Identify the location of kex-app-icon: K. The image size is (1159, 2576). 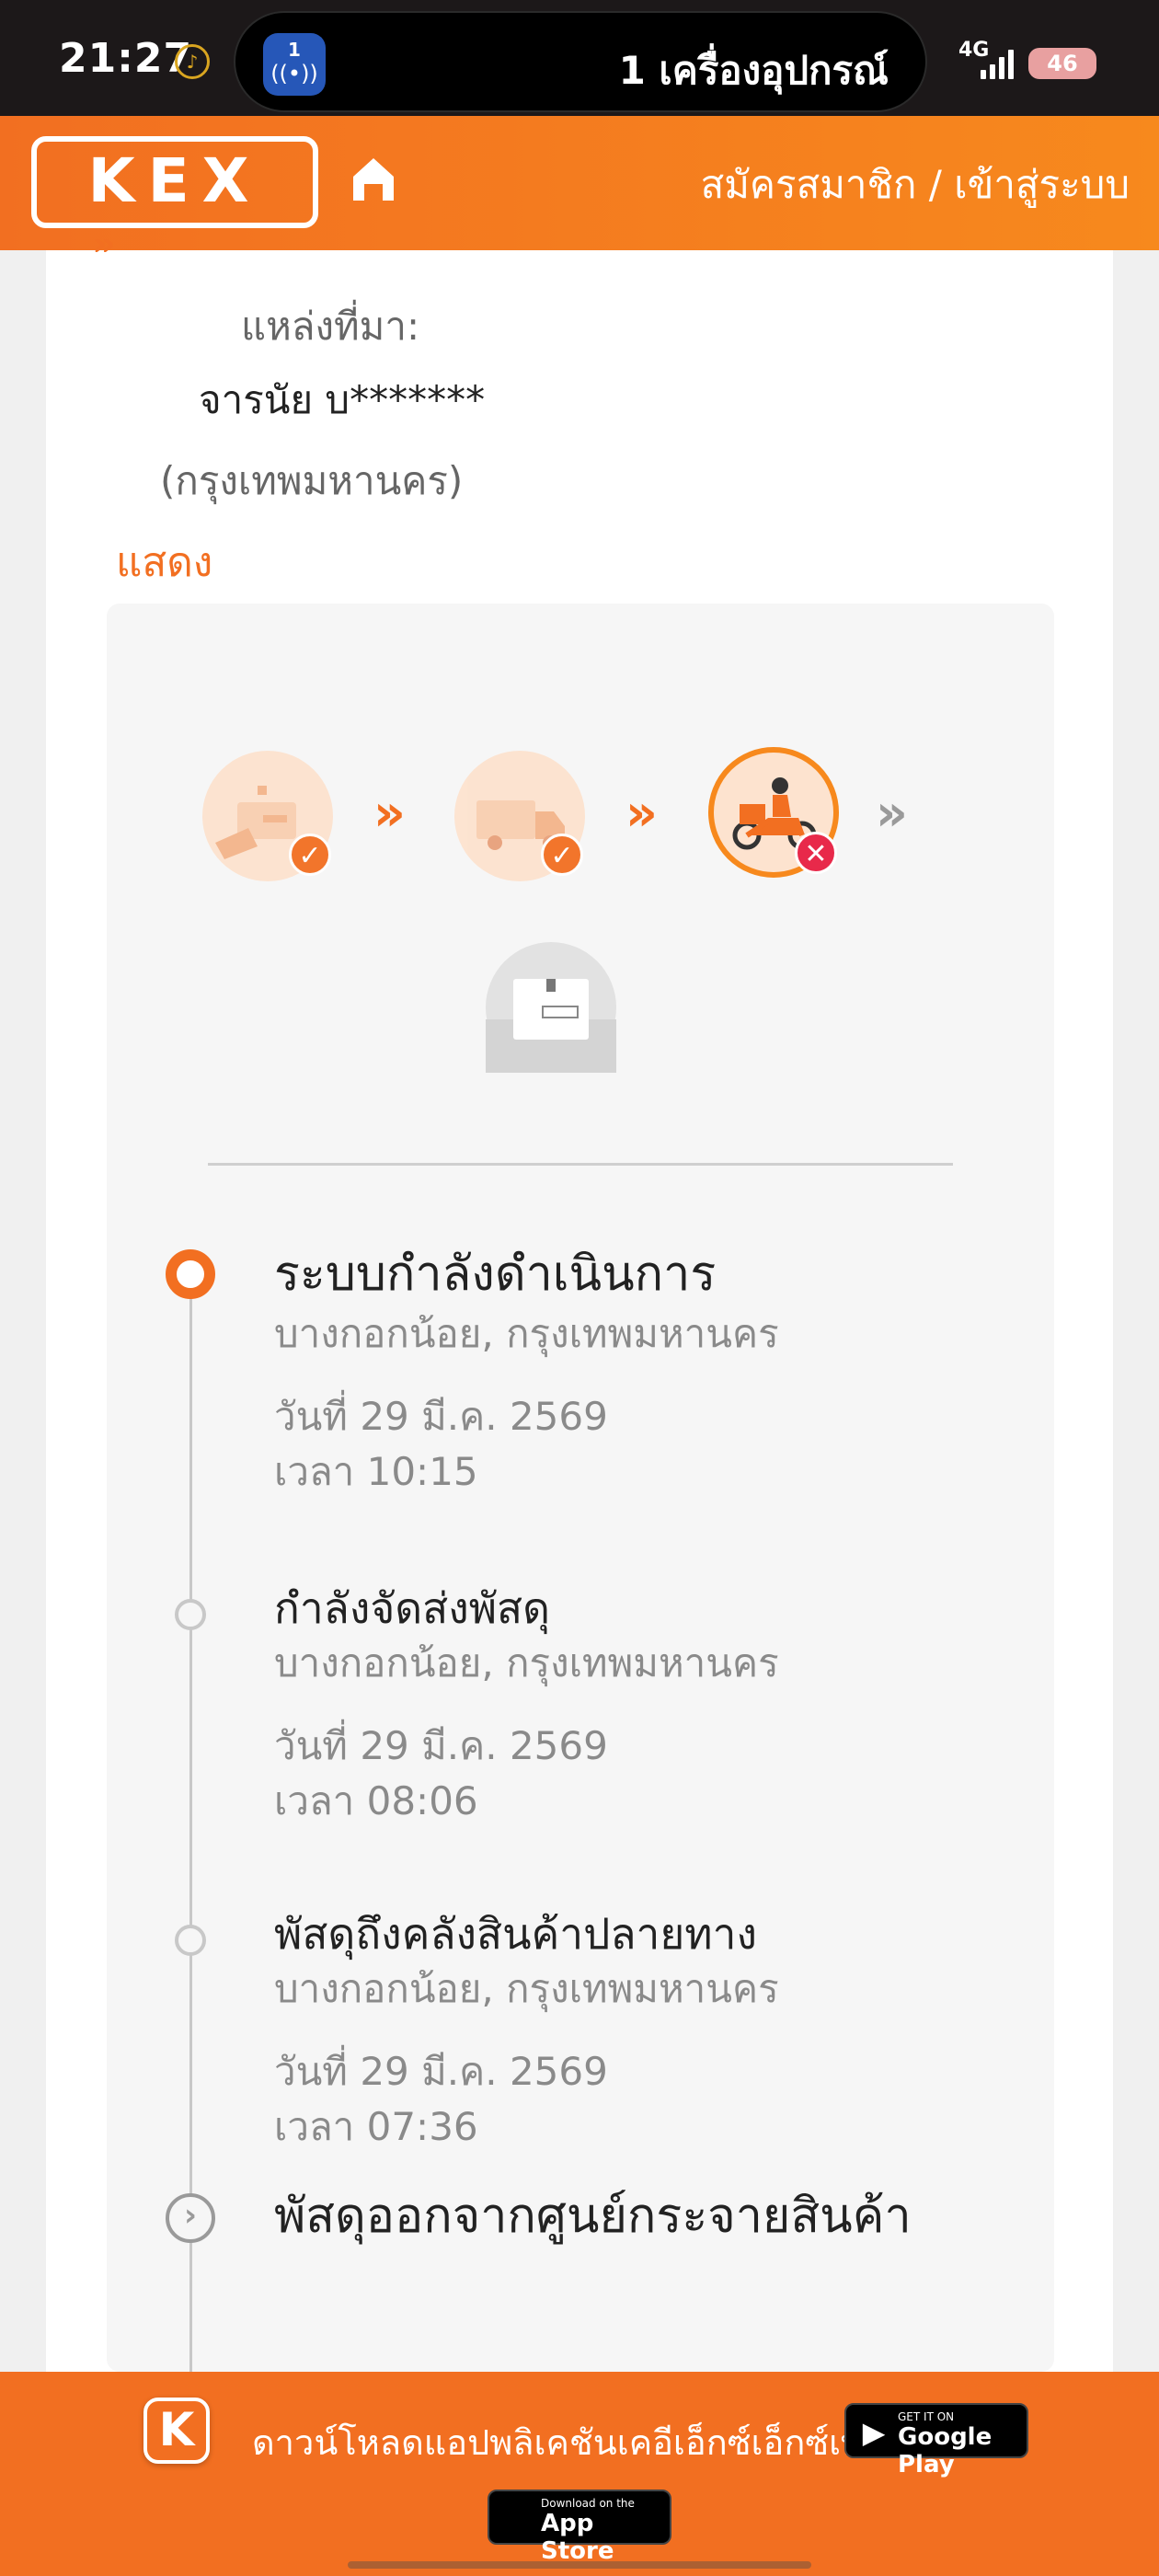
(176, 2431).